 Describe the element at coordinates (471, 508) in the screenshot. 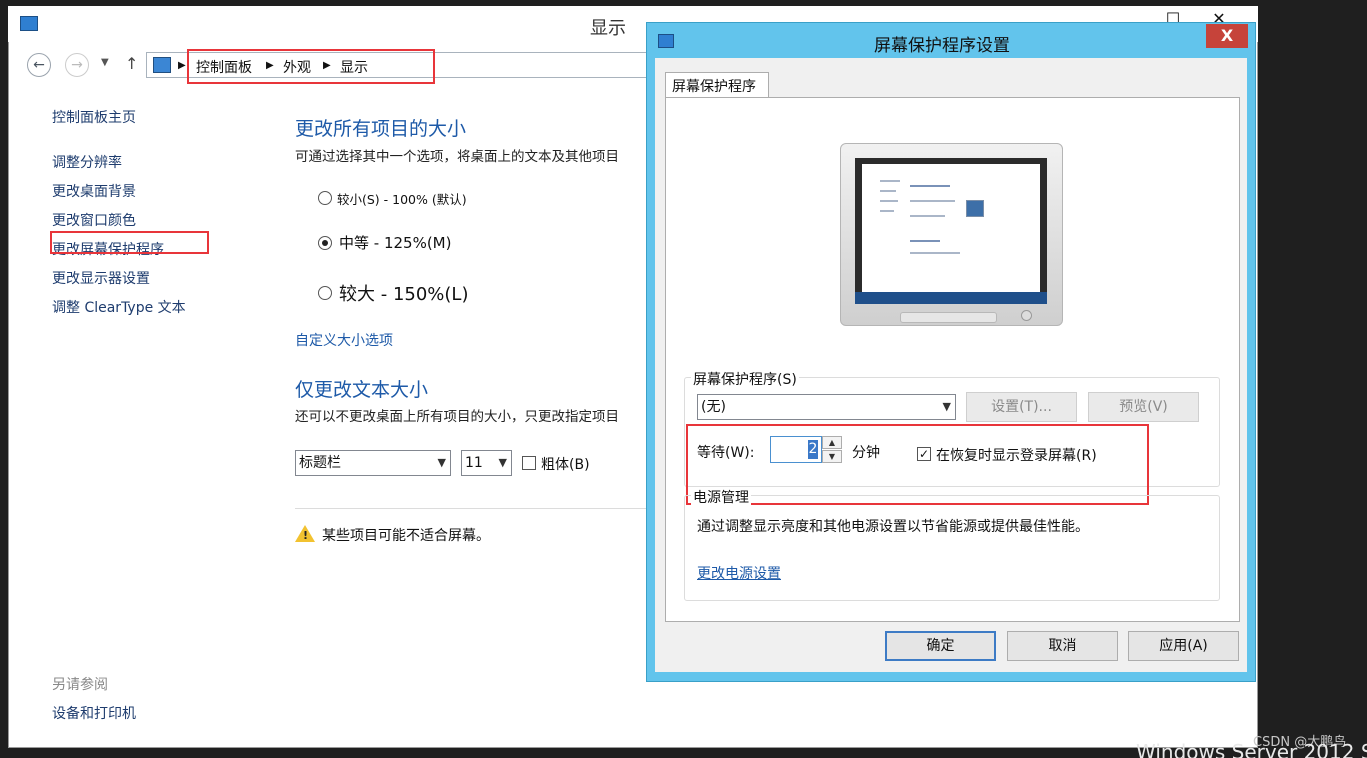

I see `main-divider` at that location.